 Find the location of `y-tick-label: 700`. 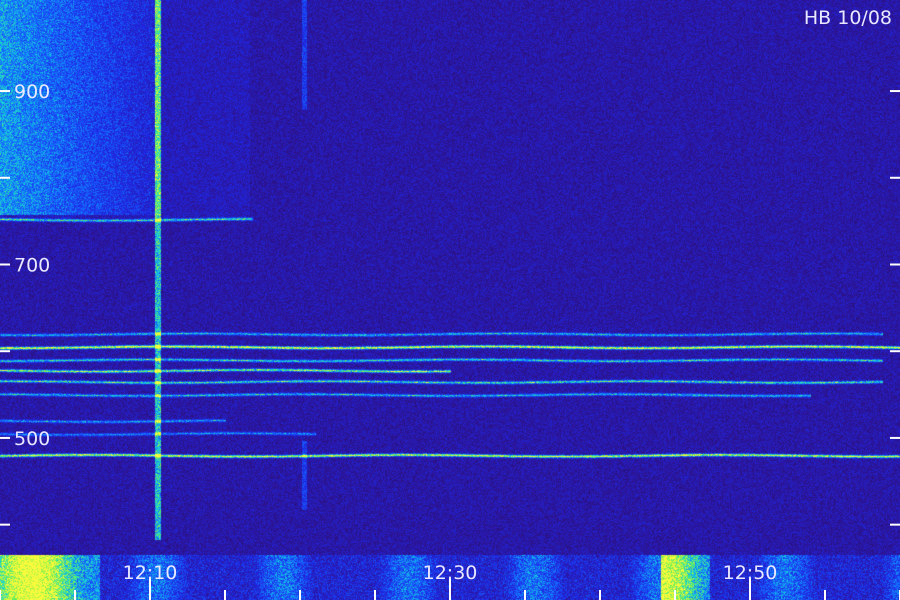

y-tick-label: 700 is located at coordinates (32, 265).